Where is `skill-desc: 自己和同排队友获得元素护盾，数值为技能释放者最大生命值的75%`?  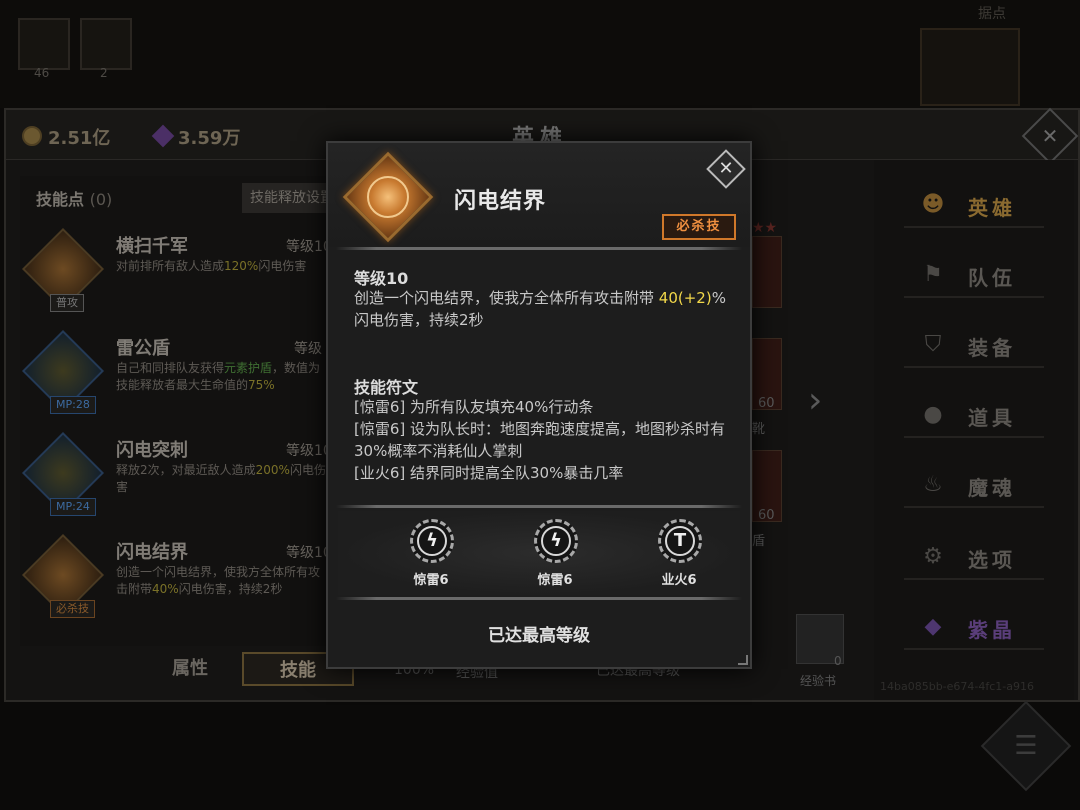 skill-desc: 自己和同排队友获得元素护盾，数值为技能释放者最大生命值的75% is located at coordinates (218, 376).